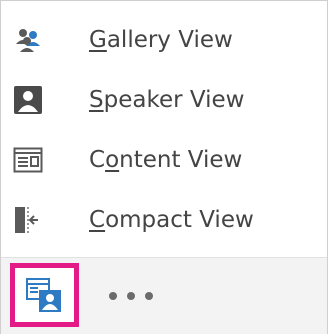  Describe the element at coordinates (28, 40) in the screenshot. I see `gallery-view-icon` at that location.